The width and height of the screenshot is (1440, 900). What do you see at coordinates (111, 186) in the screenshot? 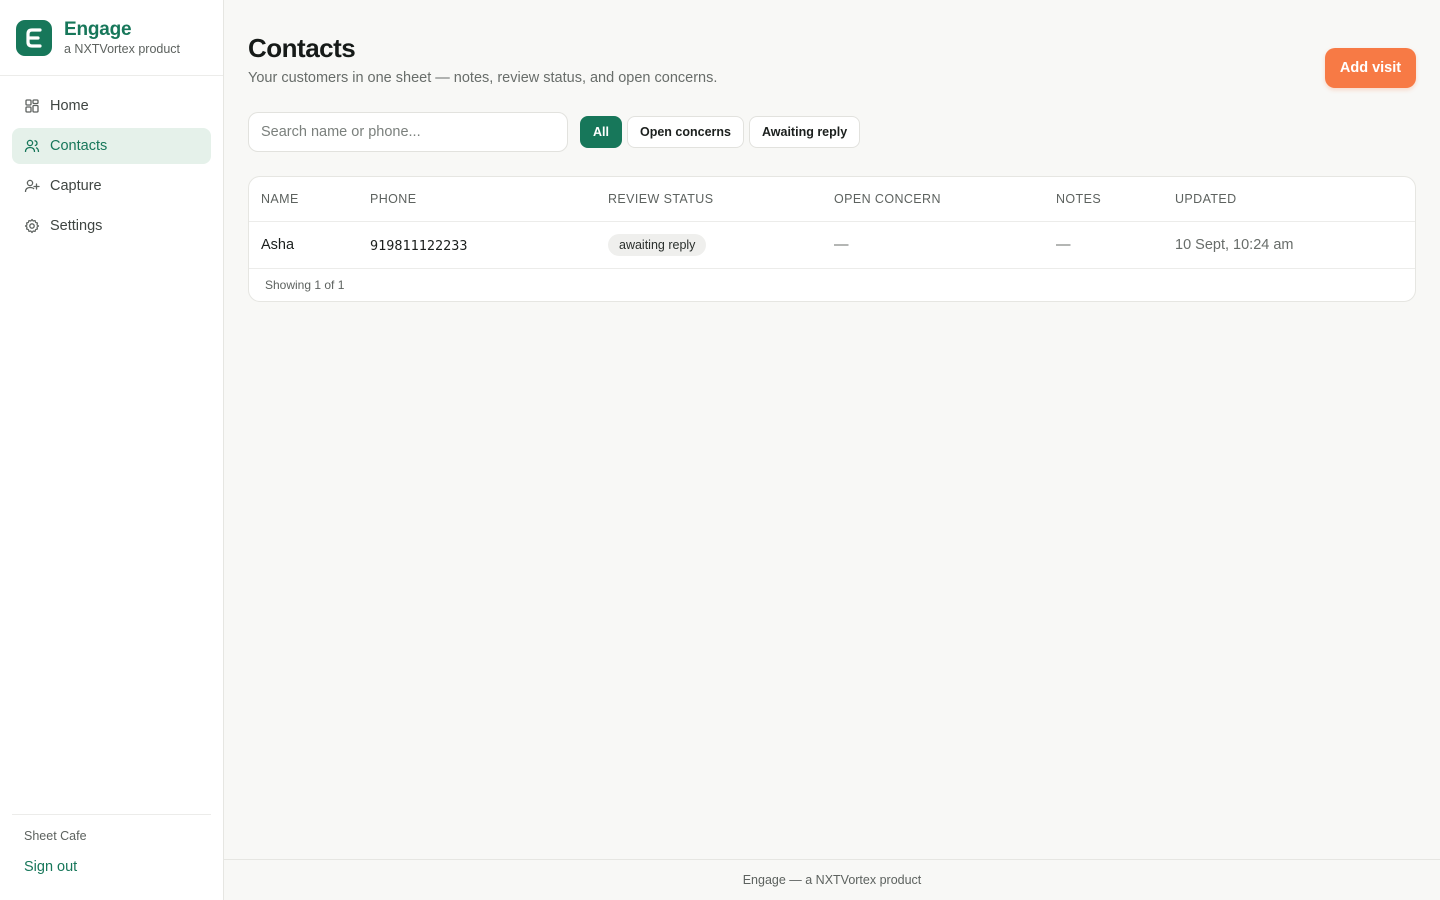
I see `sidebar-item-capture: Capture` at bounding box center [111, 186].